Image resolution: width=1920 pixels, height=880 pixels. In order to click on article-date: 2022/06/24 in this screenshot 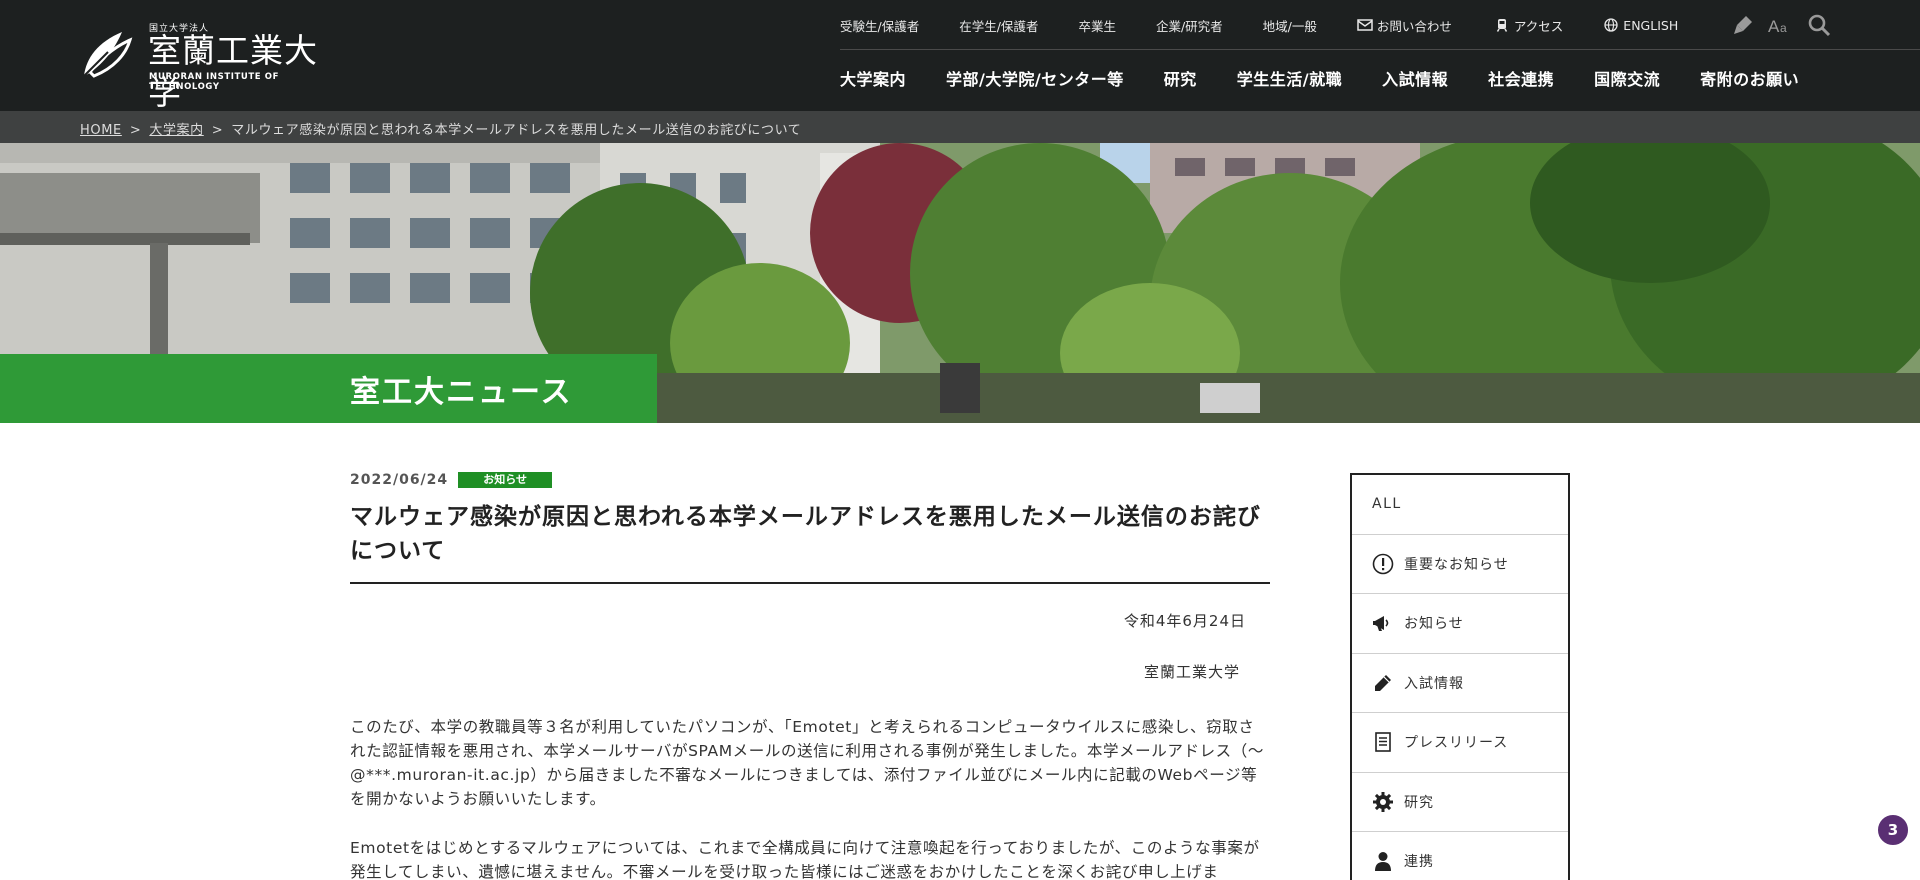, I will do `click(399, 480)`.